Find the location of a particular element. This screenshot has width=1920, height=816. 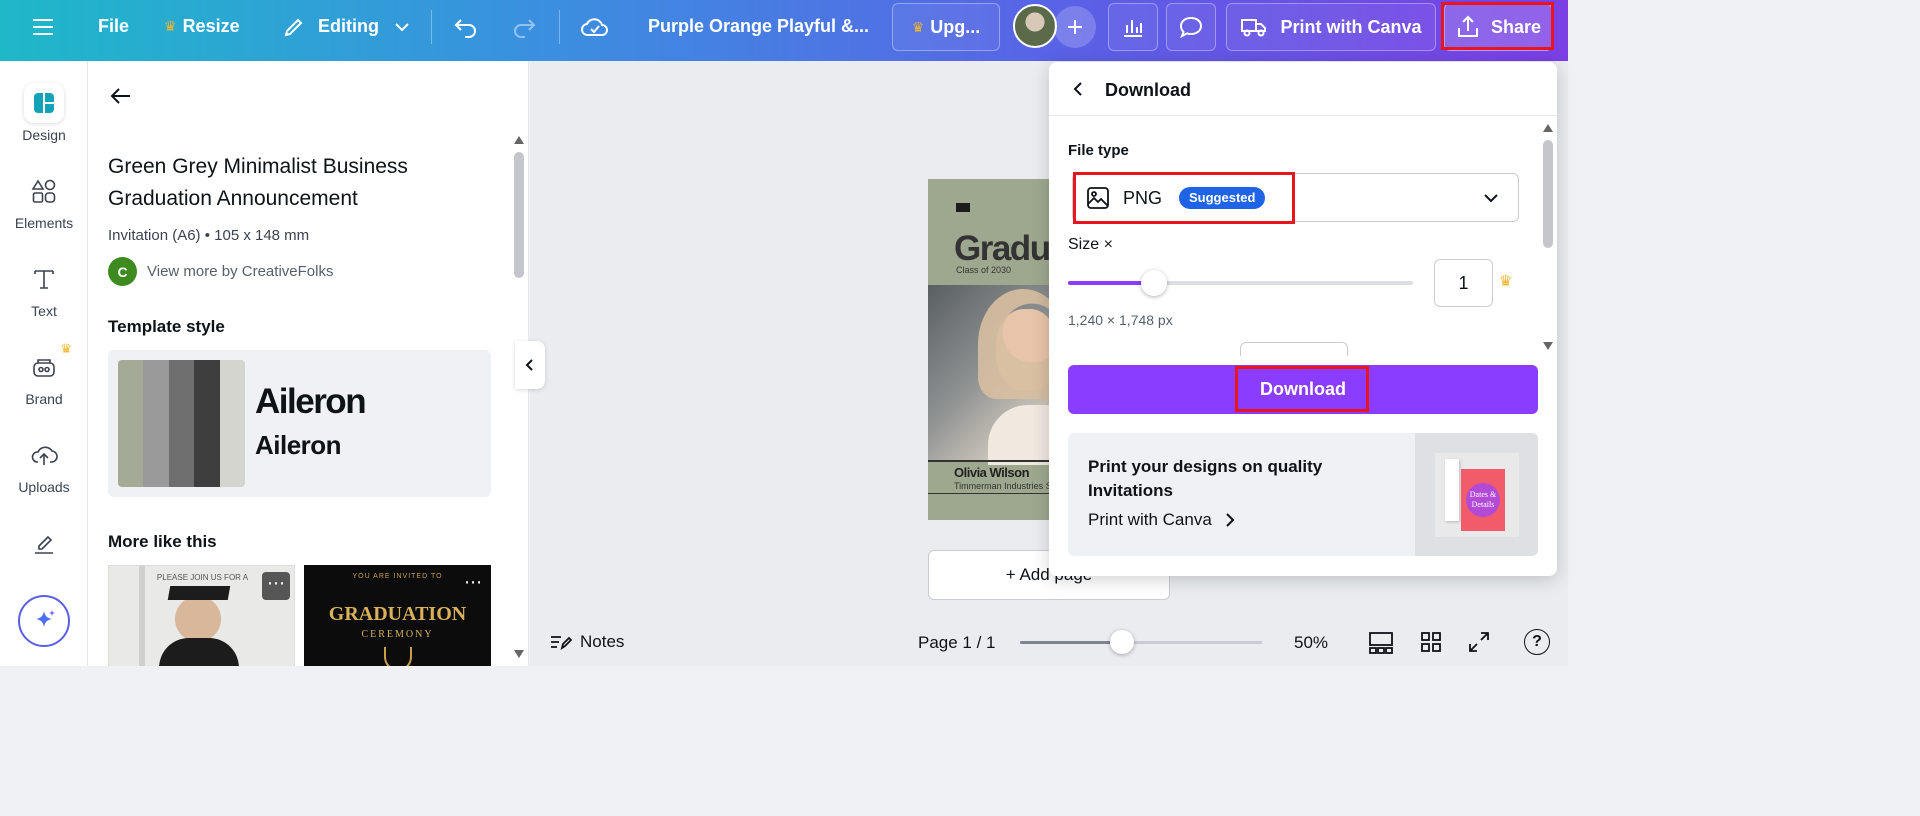

download-title: Download is located at coordinates (1148, 90).